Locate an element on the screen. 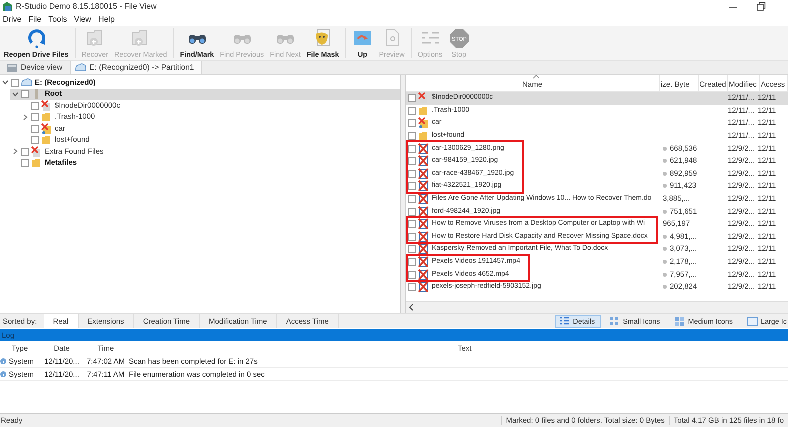 Image resolution: width=788 pixels, height=427 pixels. sort-caret-icon is located at coordinates (536, 77).